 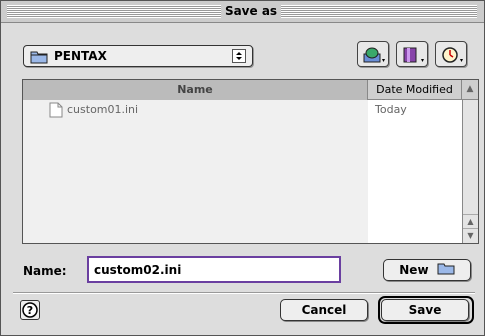 I want to click on list-header: Name Date Modified ▲, so click(x=250, y=90).